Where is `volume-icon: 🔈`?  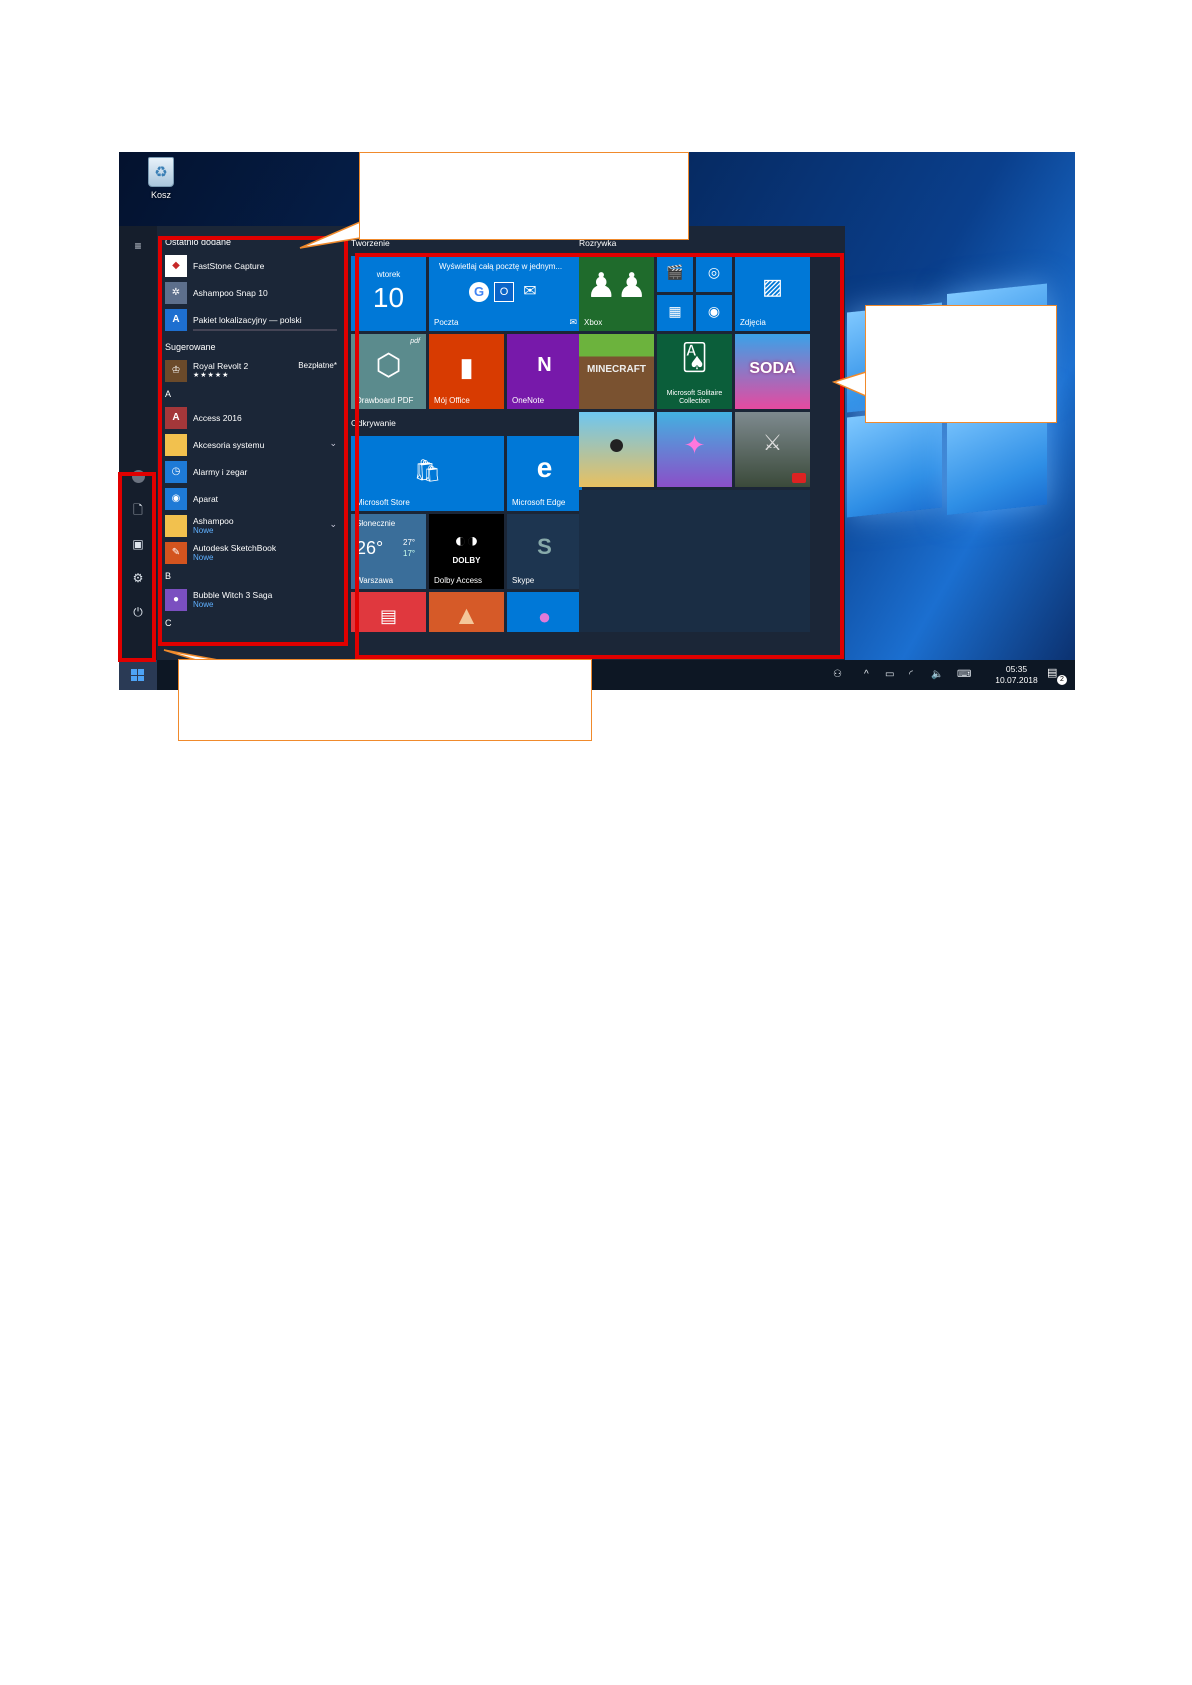
volume-icon: 🔈 is located at coordinates (937, 674).